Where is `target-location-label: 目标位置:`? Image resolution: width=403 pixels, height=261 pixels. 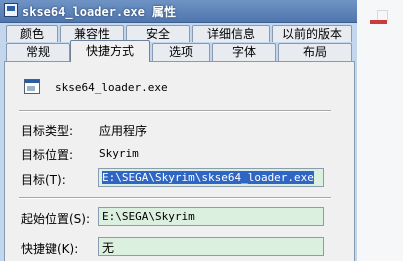
target-location-label: 目标位置: is located at coordinates (47, 155).